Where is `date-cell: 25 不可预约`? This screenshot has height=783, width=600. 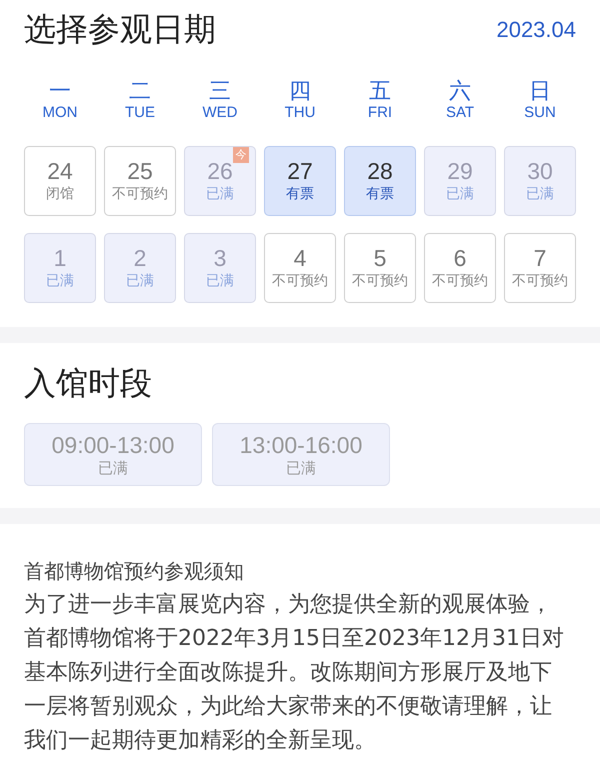 date-cell: 25 不可预约 is located at coordinates (140, 181).